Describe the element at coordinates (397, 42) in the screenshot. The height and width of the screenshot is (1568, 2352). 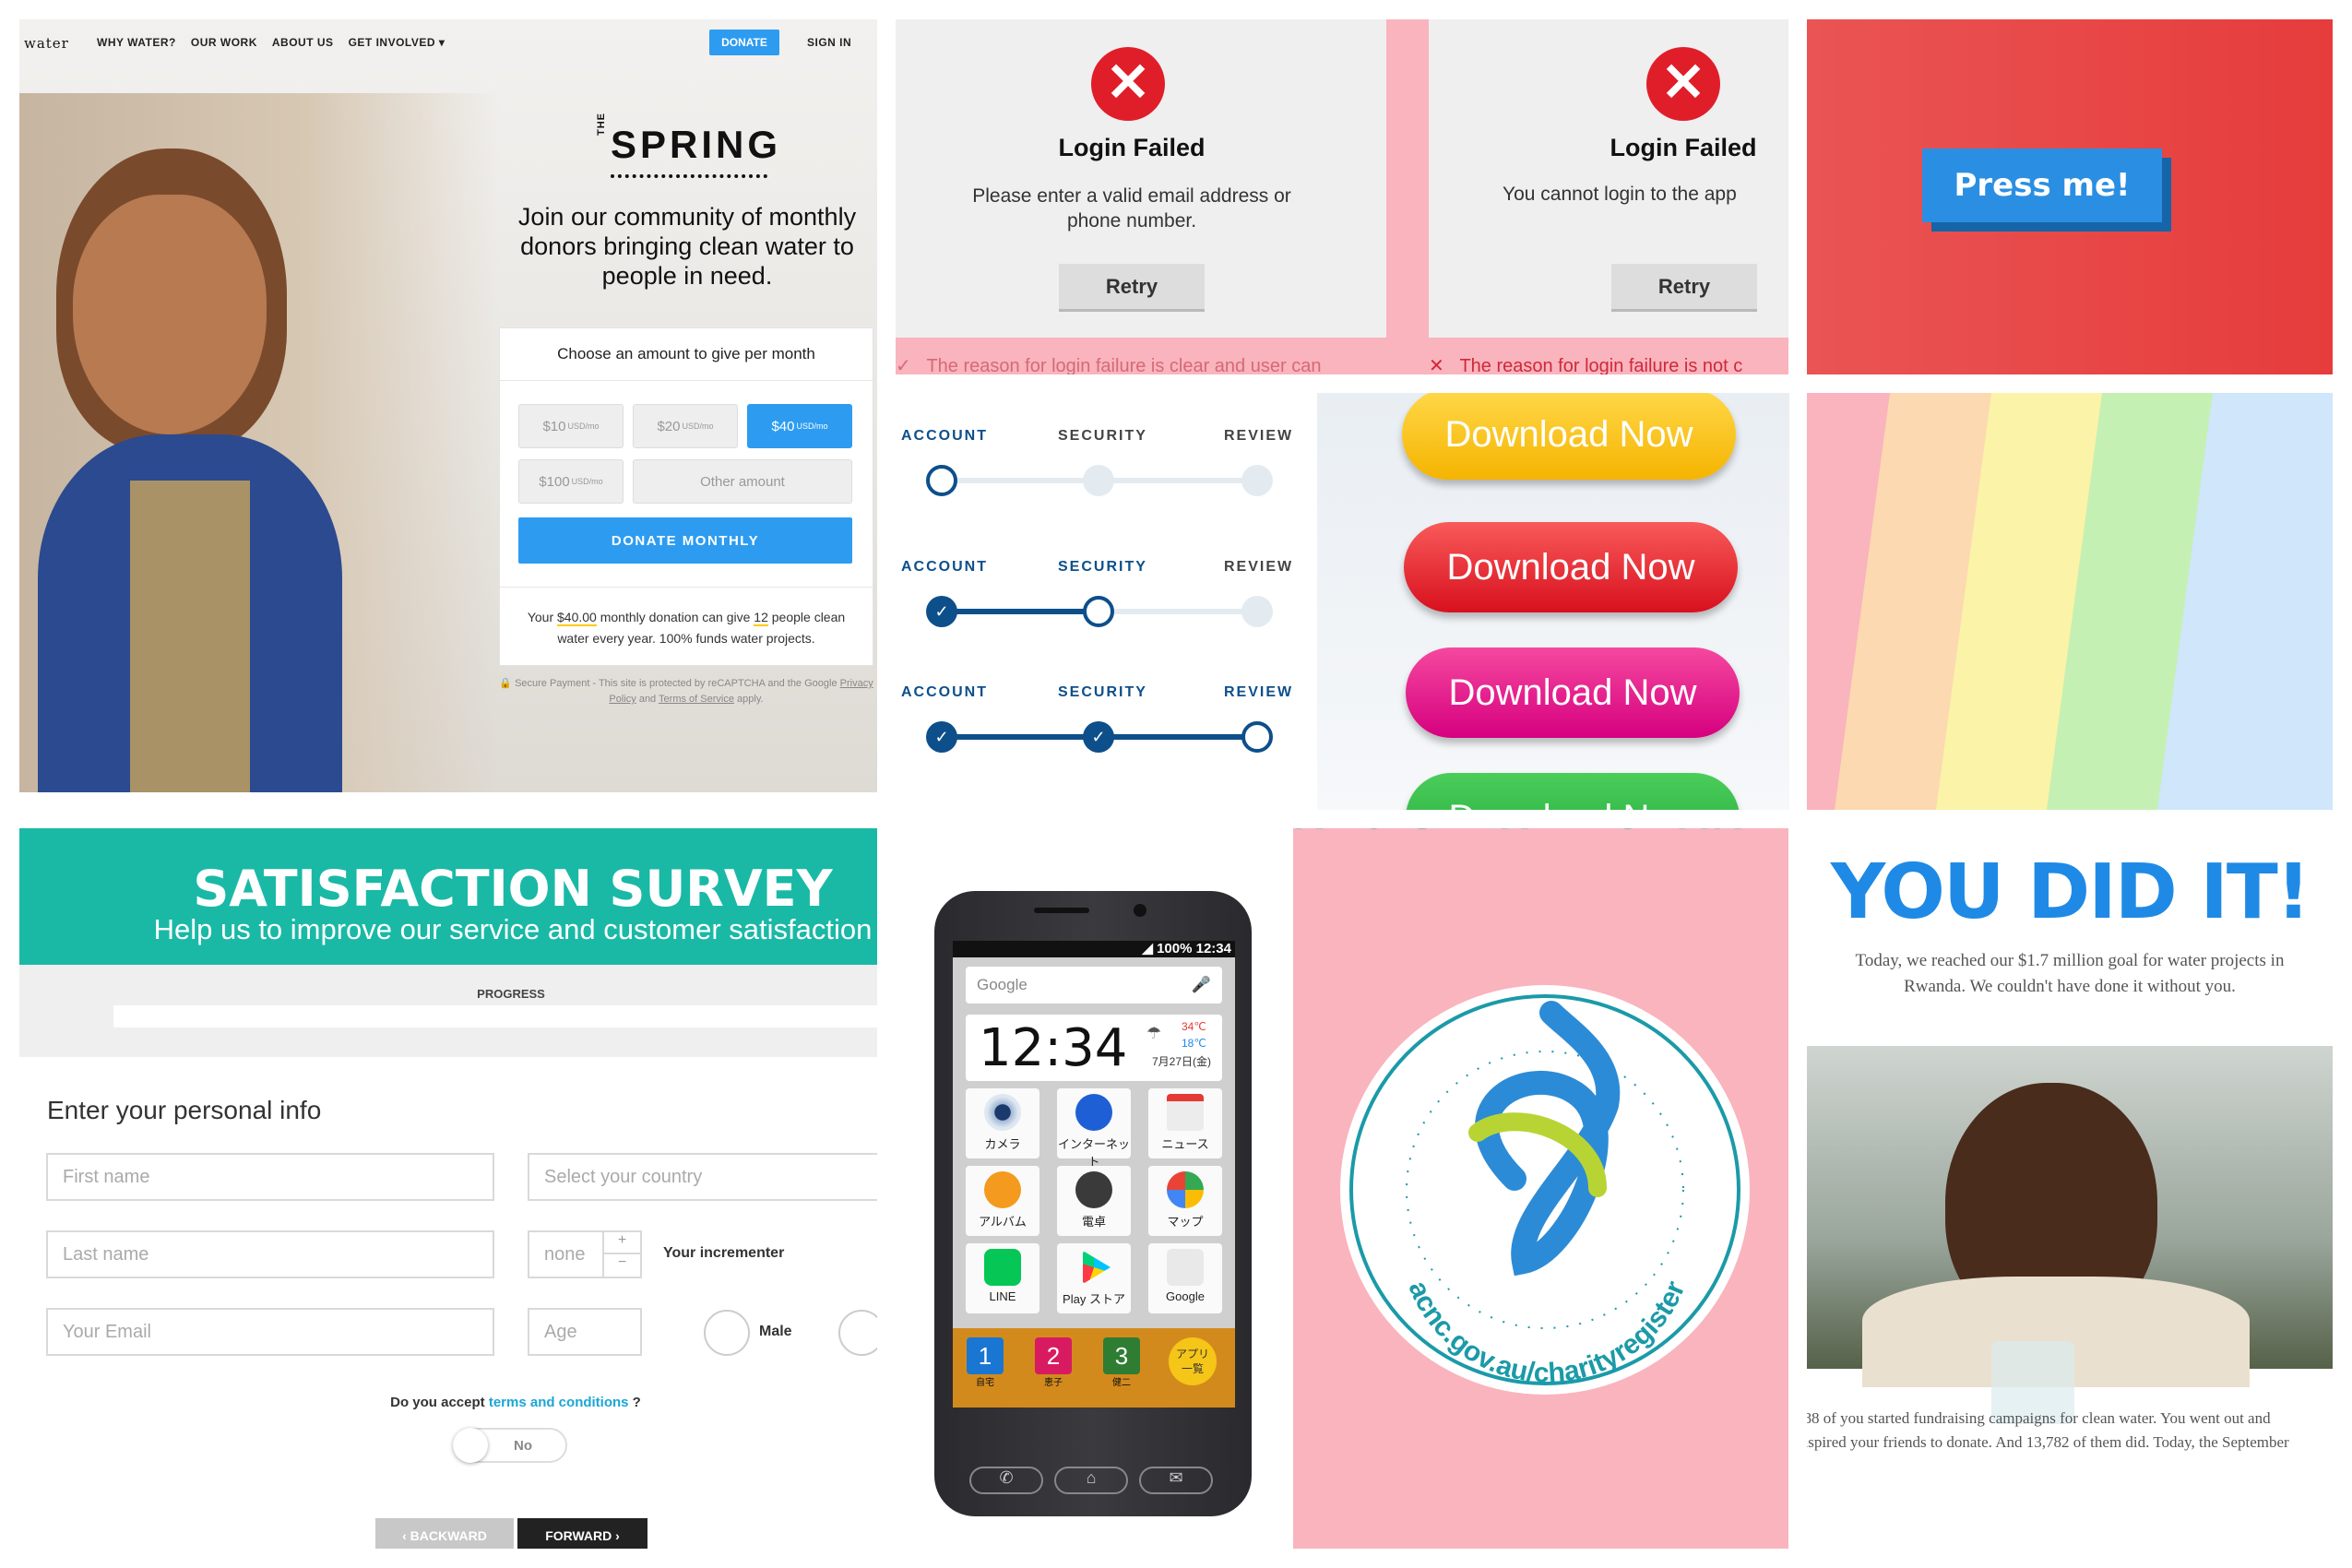
I see `nav-get-involved: GET INVOLVED ▾` at that location.